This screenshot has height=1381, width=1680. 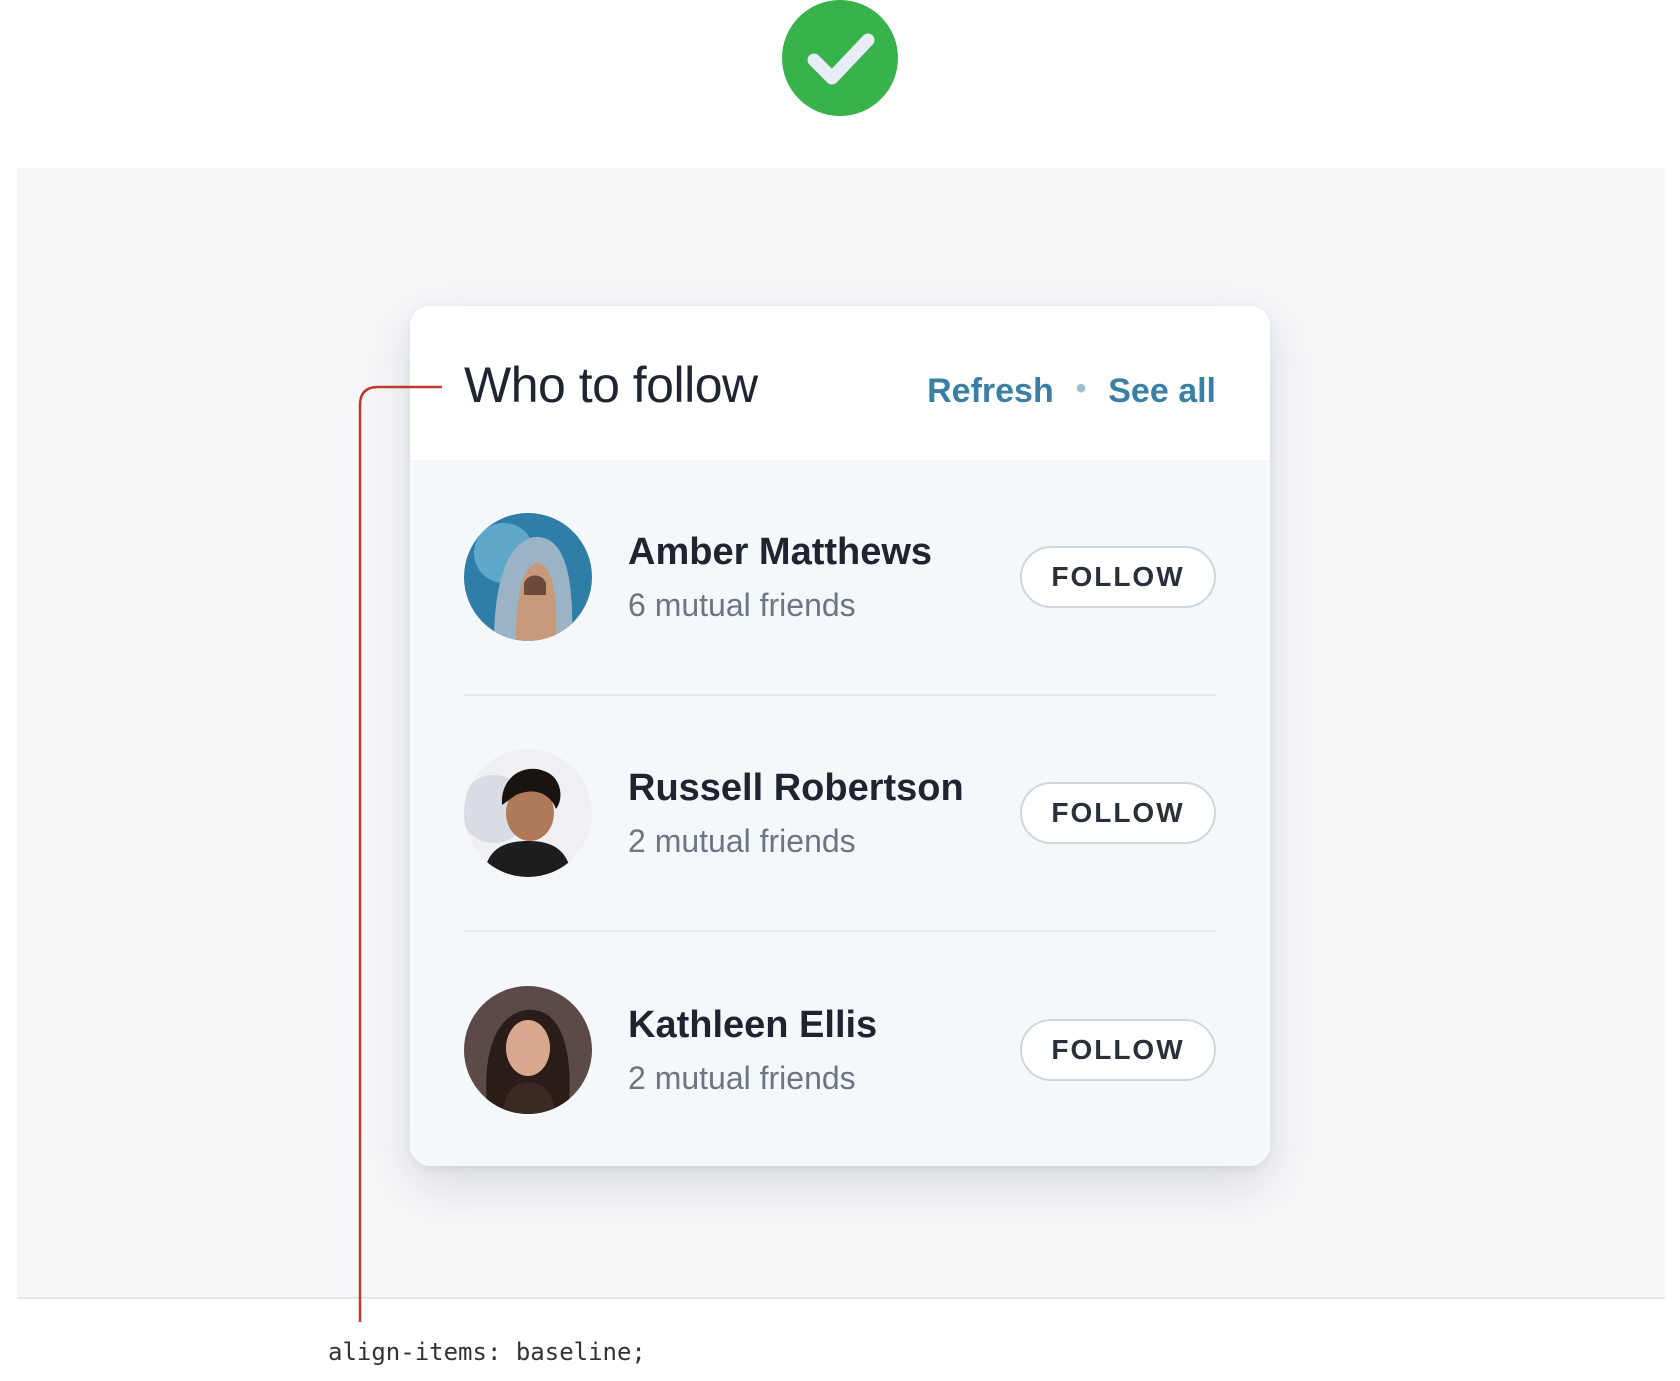 I want to click on hooded-woman-avatar, so click(x=528, y=577).